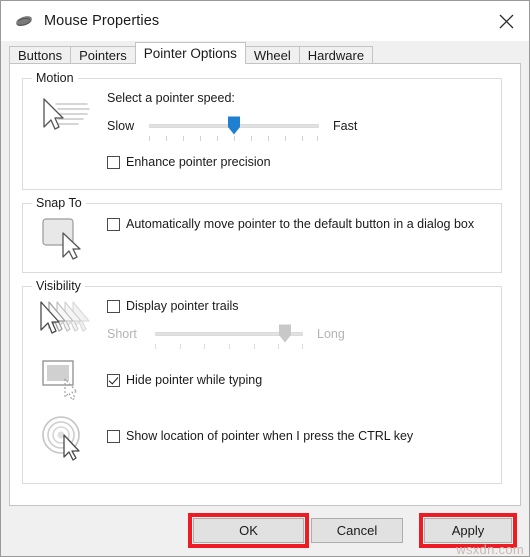  I want to click on snap-to-group-title: Snap To, so click(59, 203).